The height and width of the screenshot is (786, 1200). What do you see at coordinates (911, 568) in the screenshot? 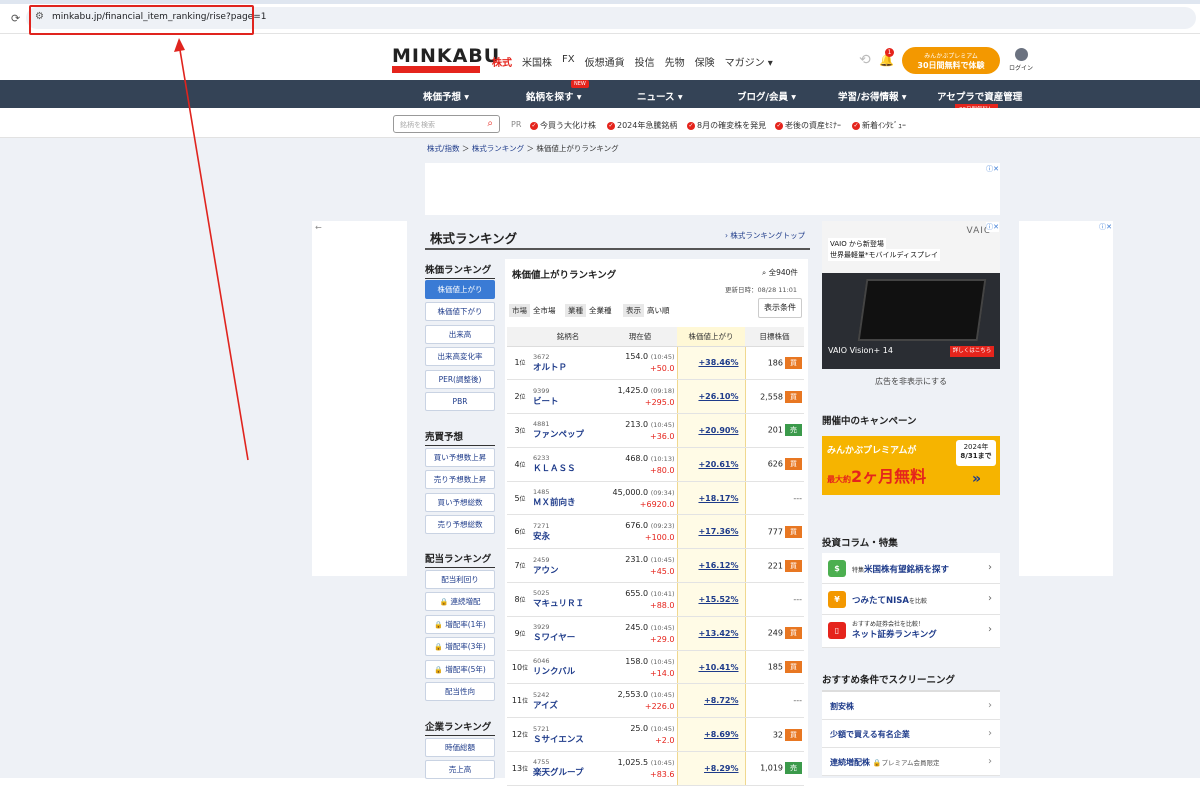
I see `column-us-stocks: $ 特集米国株有望銘柄を探す ›` at bounding box center [911, 568].